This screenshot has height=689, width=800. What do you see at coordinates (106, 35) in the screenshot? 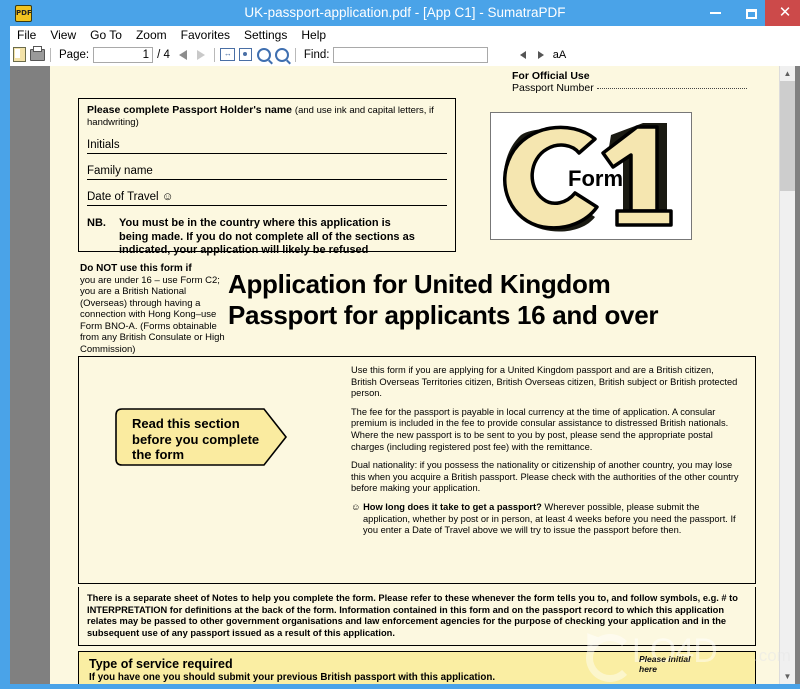
I see `menu-goto: Go To` at bounding box center [106, 35].